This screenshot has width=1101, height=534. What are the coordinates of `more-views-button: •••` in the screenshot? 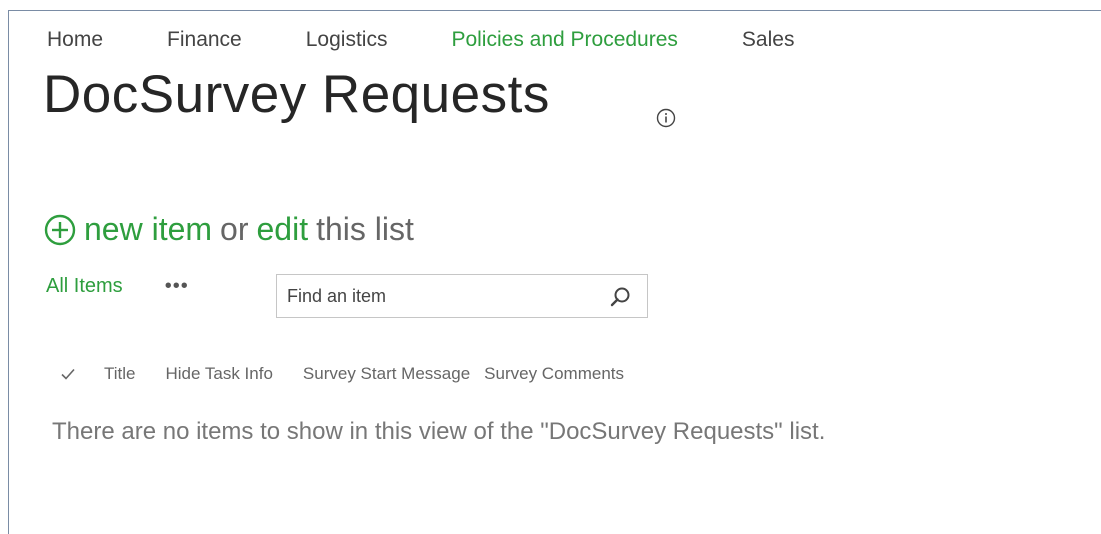 It's located at (177, 286).